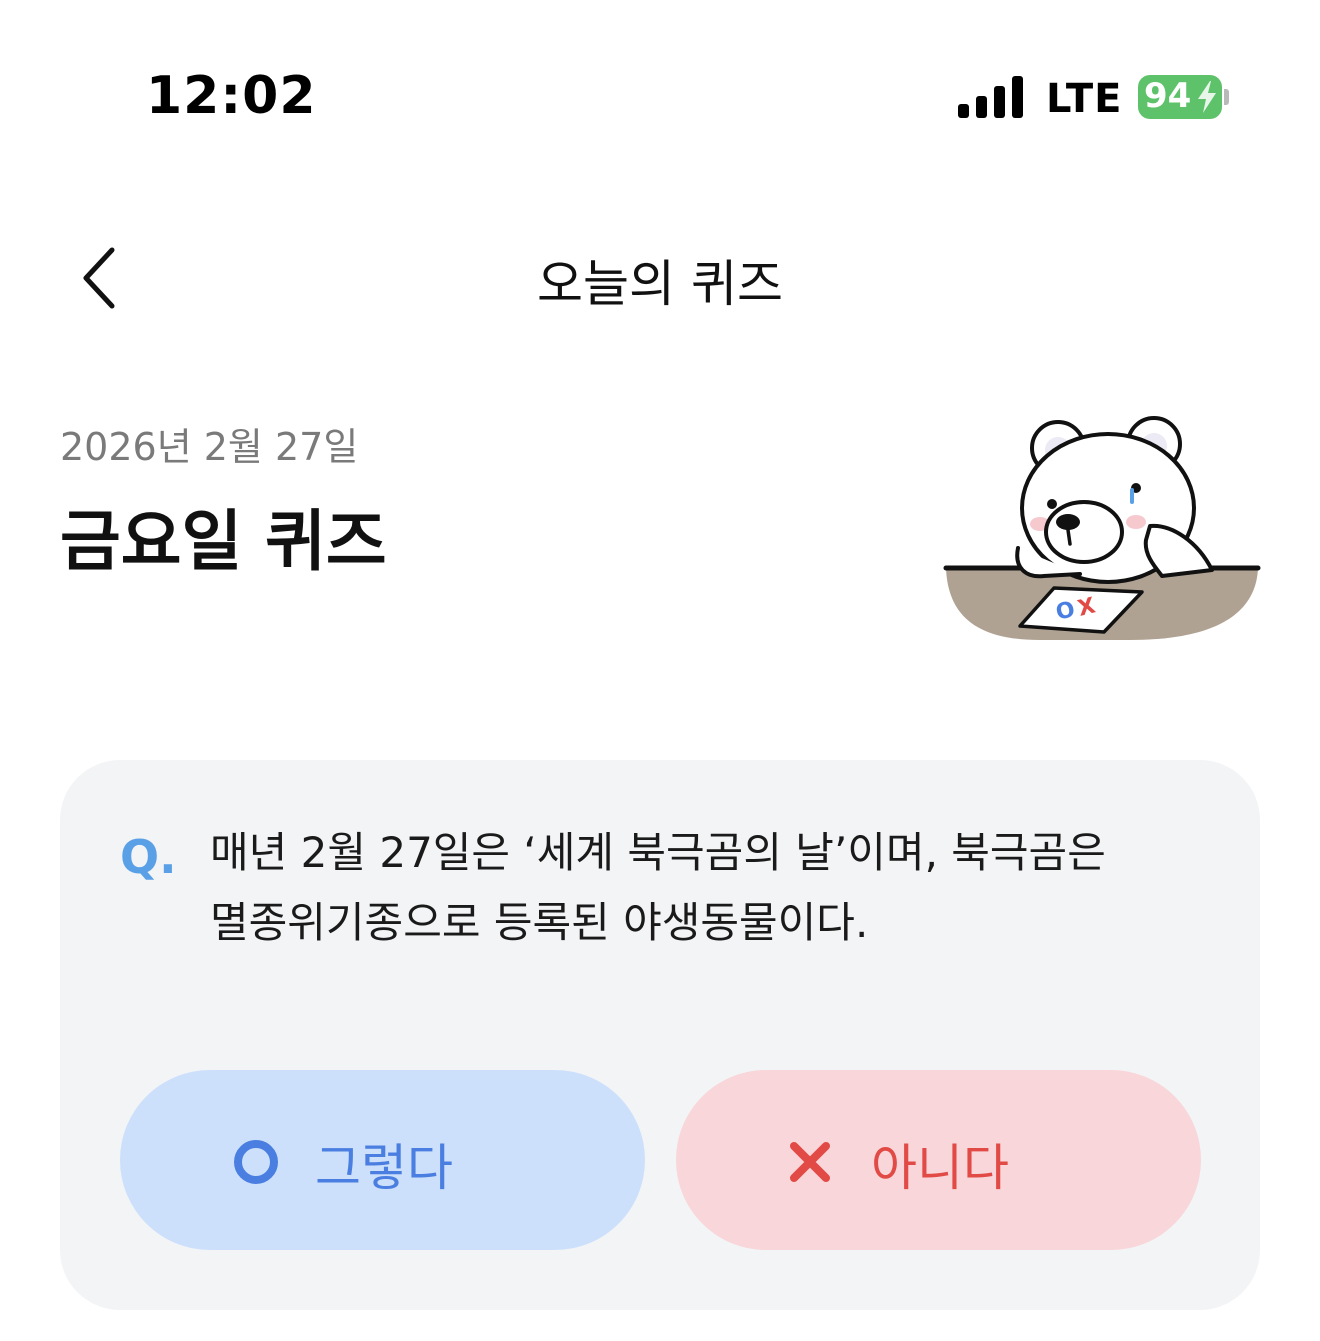 This screenshot has height=1341, width=1320. Describe the element at coordinates (940, 1168) in the screenshot. I see `answer-no-label: 아니다` at that location.